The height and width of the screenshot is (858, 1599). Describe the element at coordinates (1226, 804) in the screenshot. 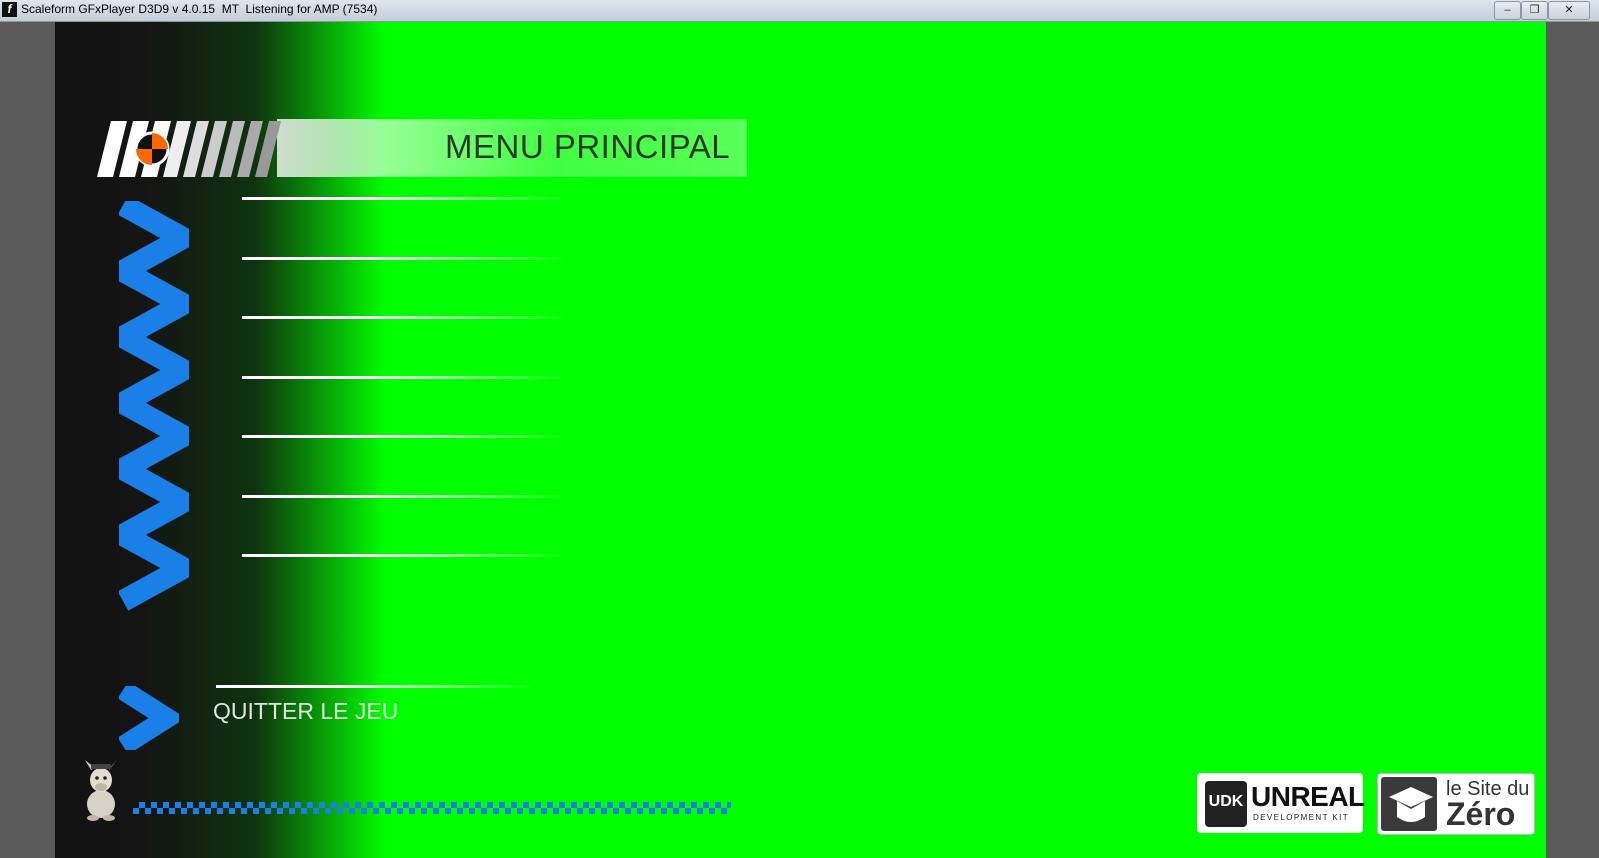

I see `udk-badge: UDK` at that location.